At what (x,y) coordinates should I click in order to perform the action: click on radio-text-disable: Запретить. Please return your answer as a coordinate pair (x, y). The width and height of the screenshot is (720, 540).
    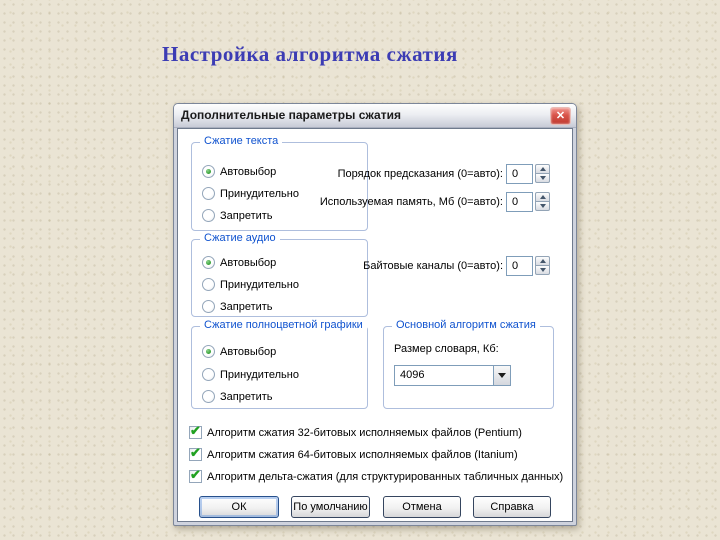
    Looking at the image, I should click on (237, 215).